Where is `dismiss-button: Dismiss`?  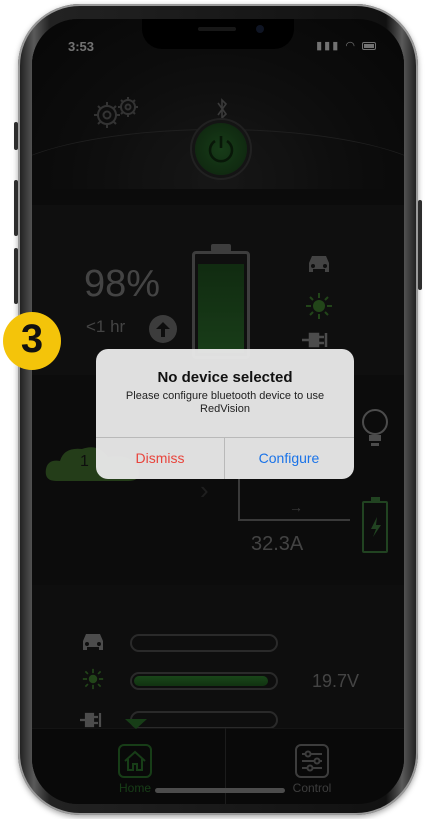
dismiss-button: Dismiss is located at coordinates (160, 458).